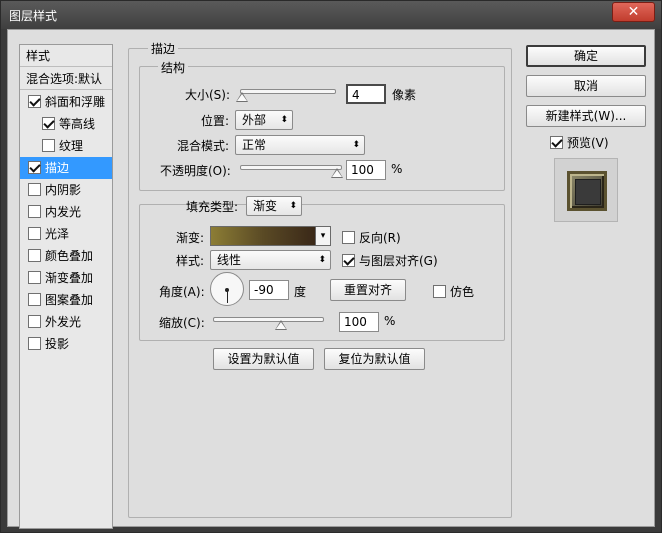 This screenshot has height=533, width=662. Describe the element at coordinates (33, 16) in the screenshot. I see `window-title: 图层样式` at that location.